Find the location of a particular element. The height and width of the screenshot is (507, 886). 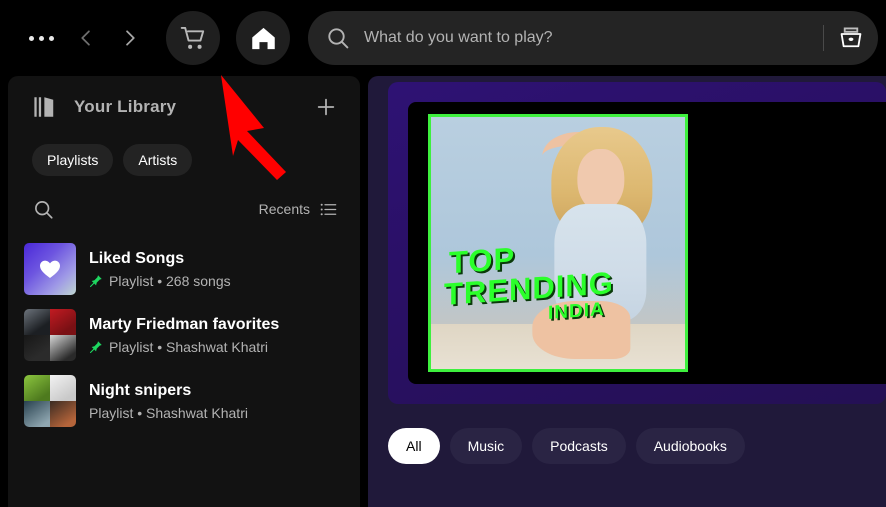

search-bar is located at coordinates (593, 38).